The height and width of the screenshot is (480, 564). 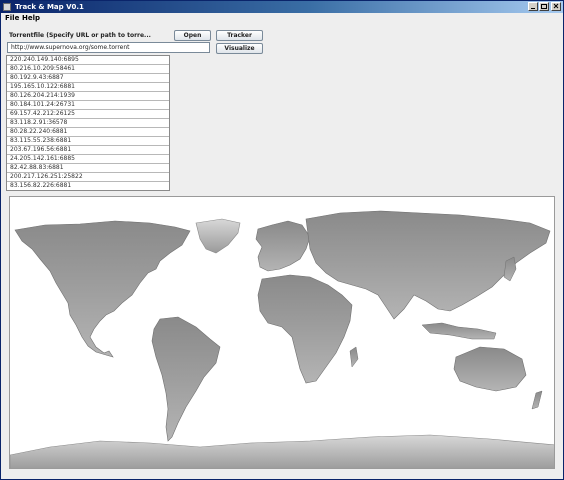 I want to click on peer-list-item: 82.42.88.83:6881, so click(x=88, y=168).